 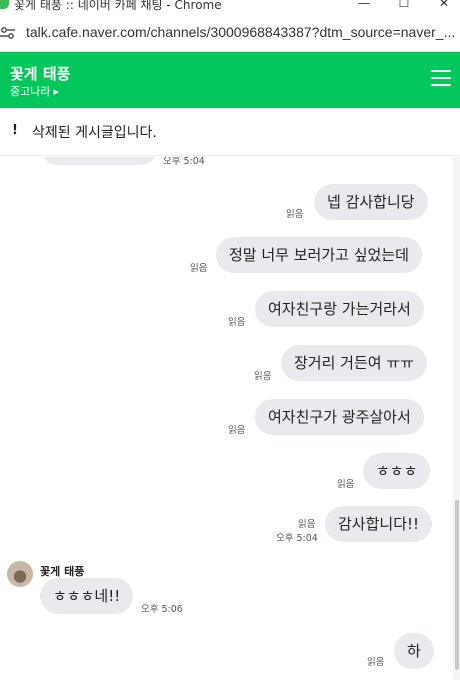 I want to click on chrome-app-icon, so click(x=4, y=4).